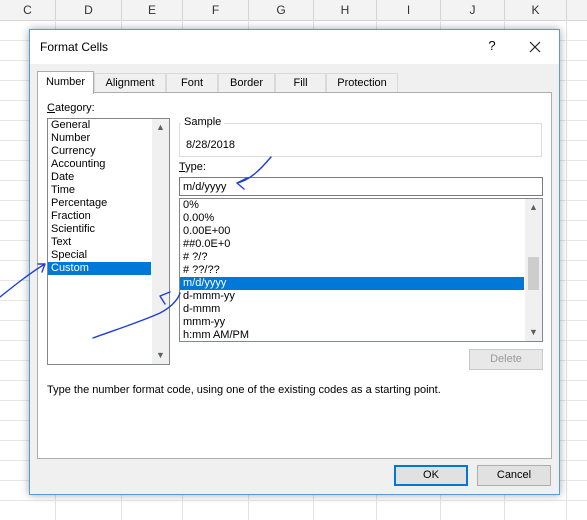 Image resolution: width=587 pixels, height=520 pixels. Describe the element at coordinates (210, 145) in the screenshot. I see `sample-value: 8/28/2018` at that location.